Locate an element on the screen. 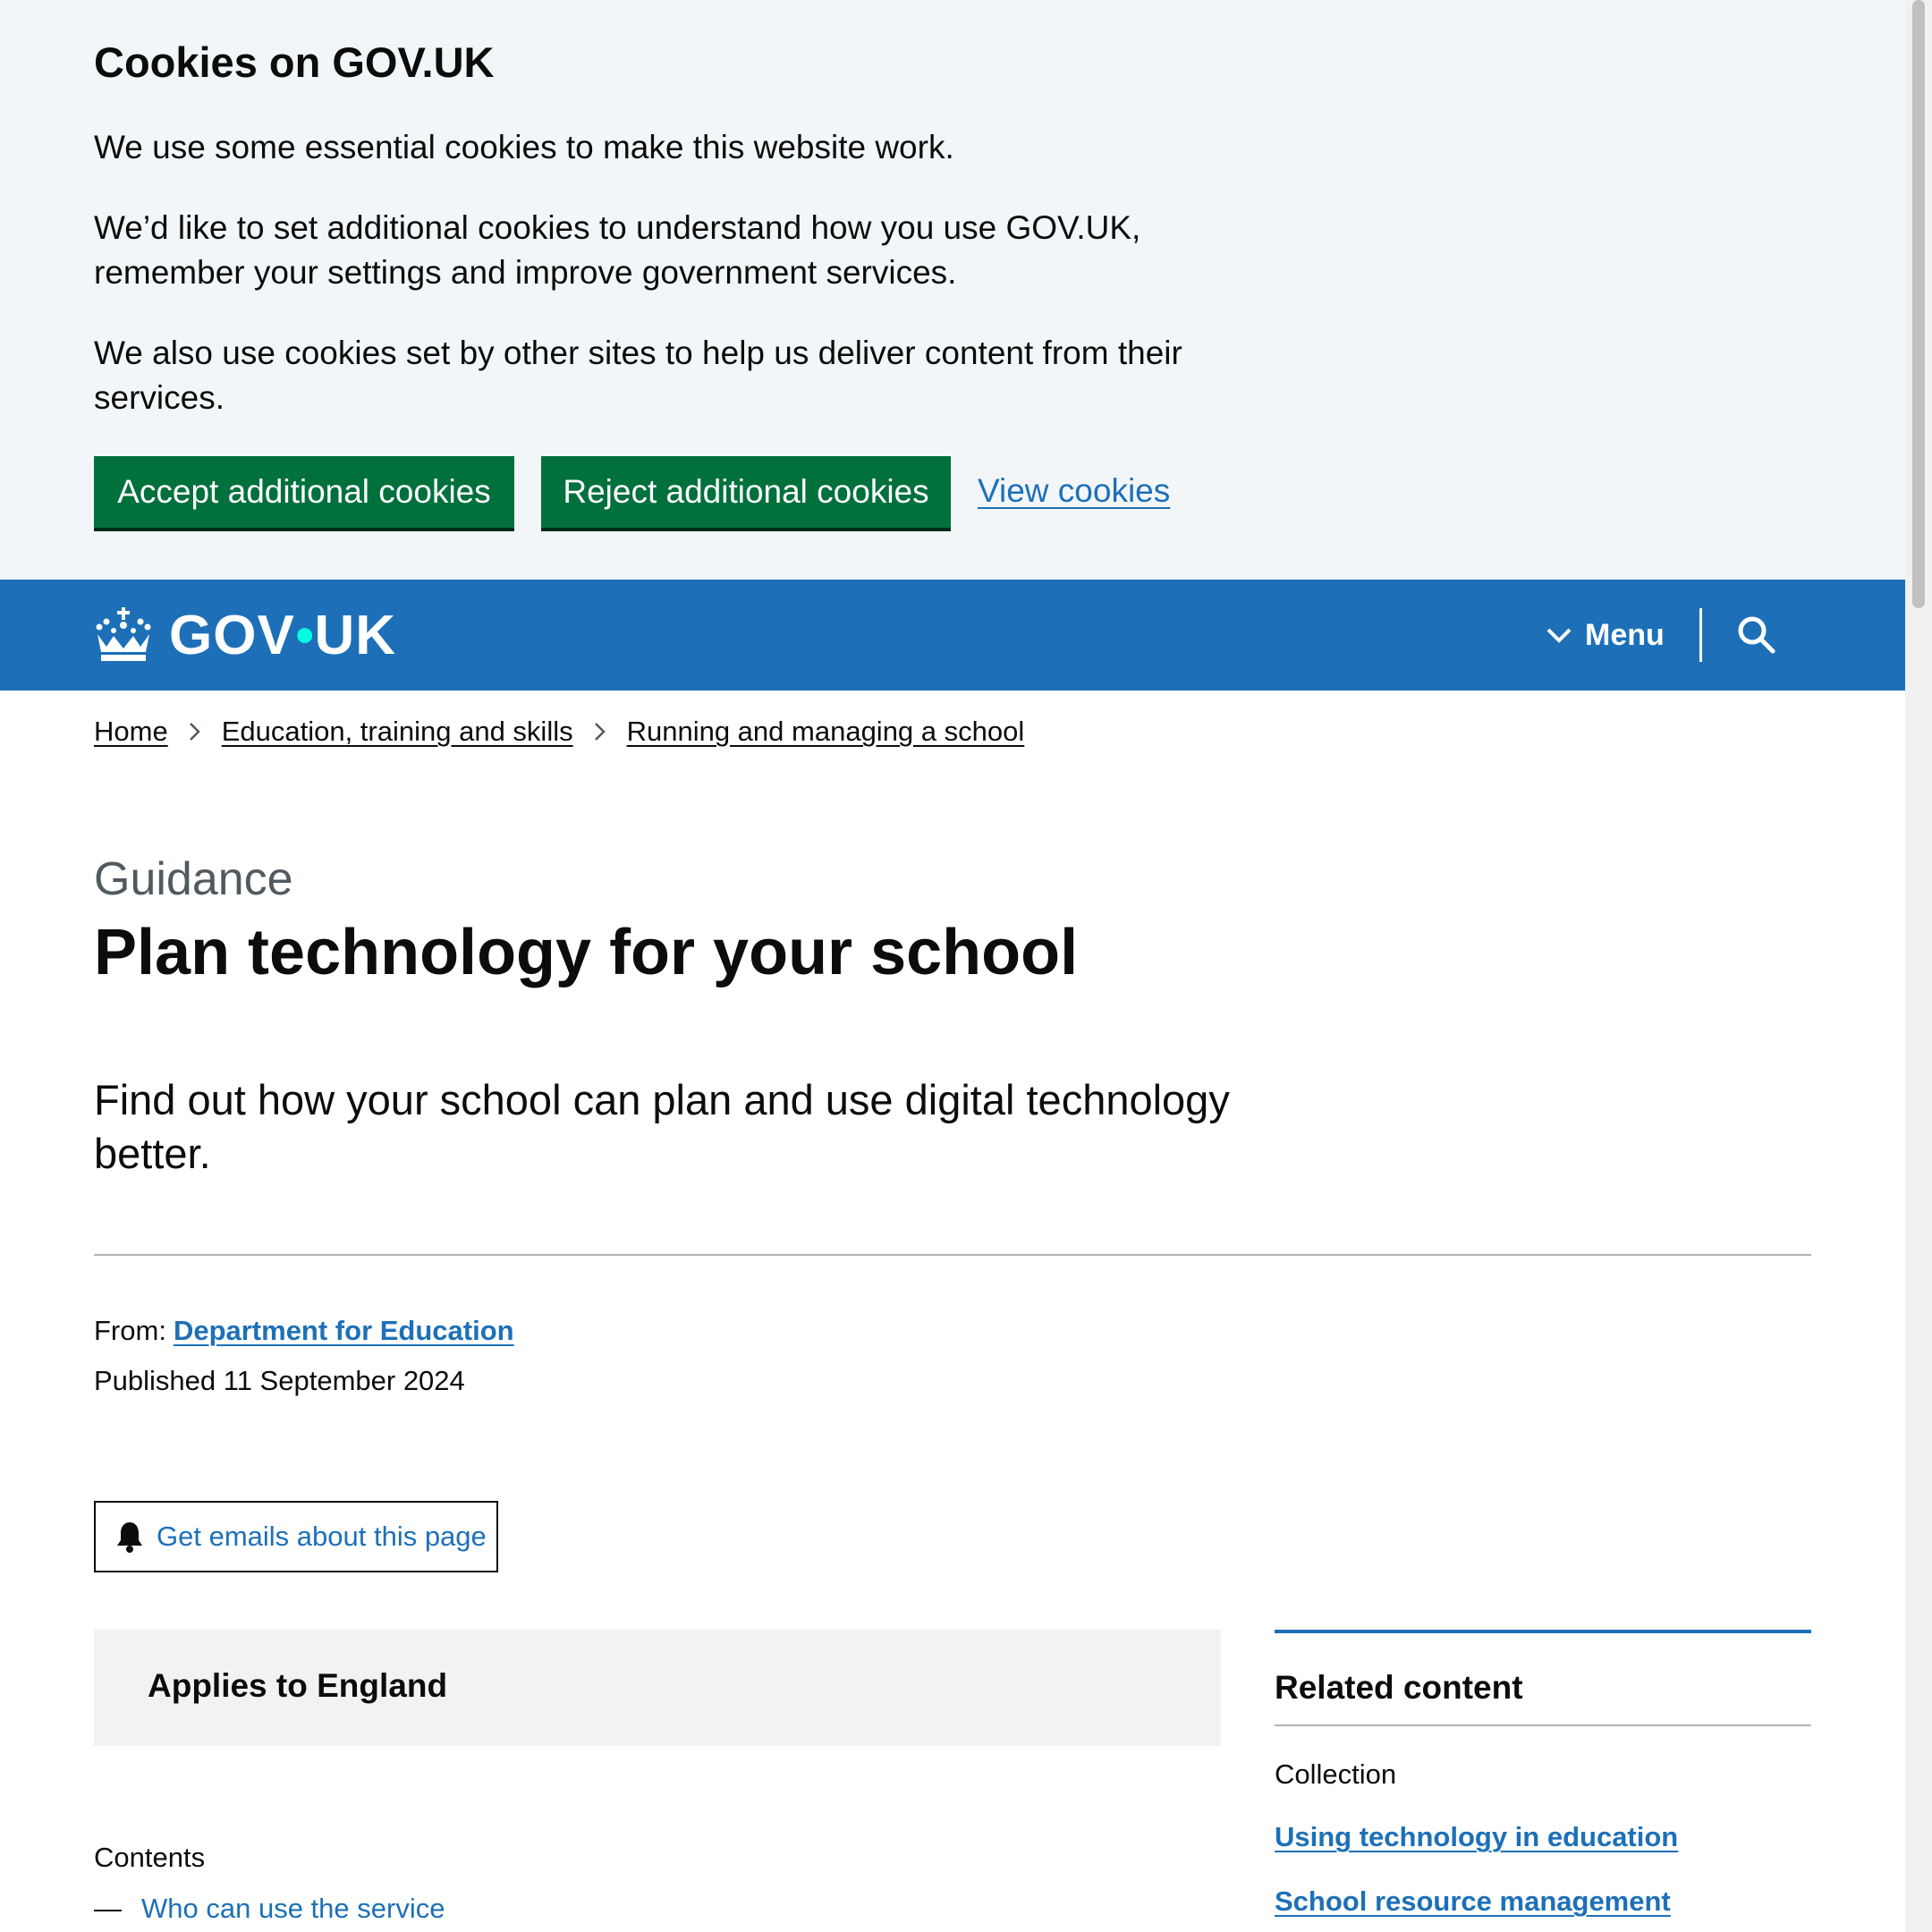 This screenshot has width=1932, height=1932. metadata-from: From: Department for Education is located at coordinates (304, 1331).